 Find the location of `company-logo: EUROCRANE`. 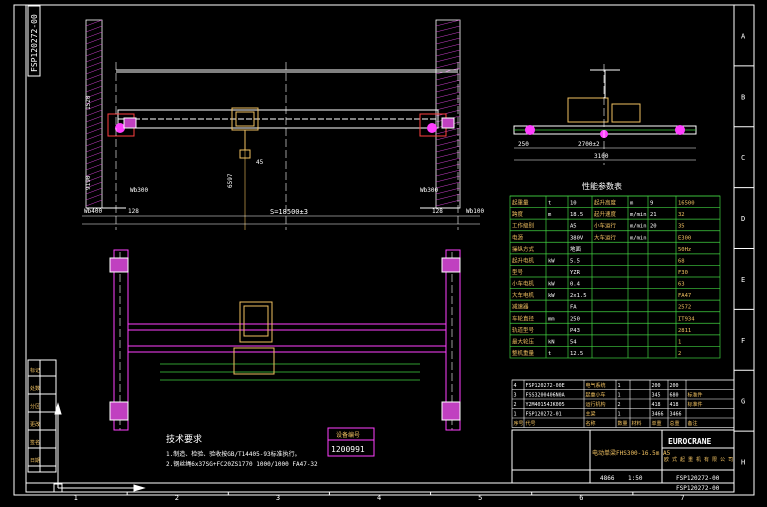

company-logo: EUROCRANE is located at coordinates (690, 441).